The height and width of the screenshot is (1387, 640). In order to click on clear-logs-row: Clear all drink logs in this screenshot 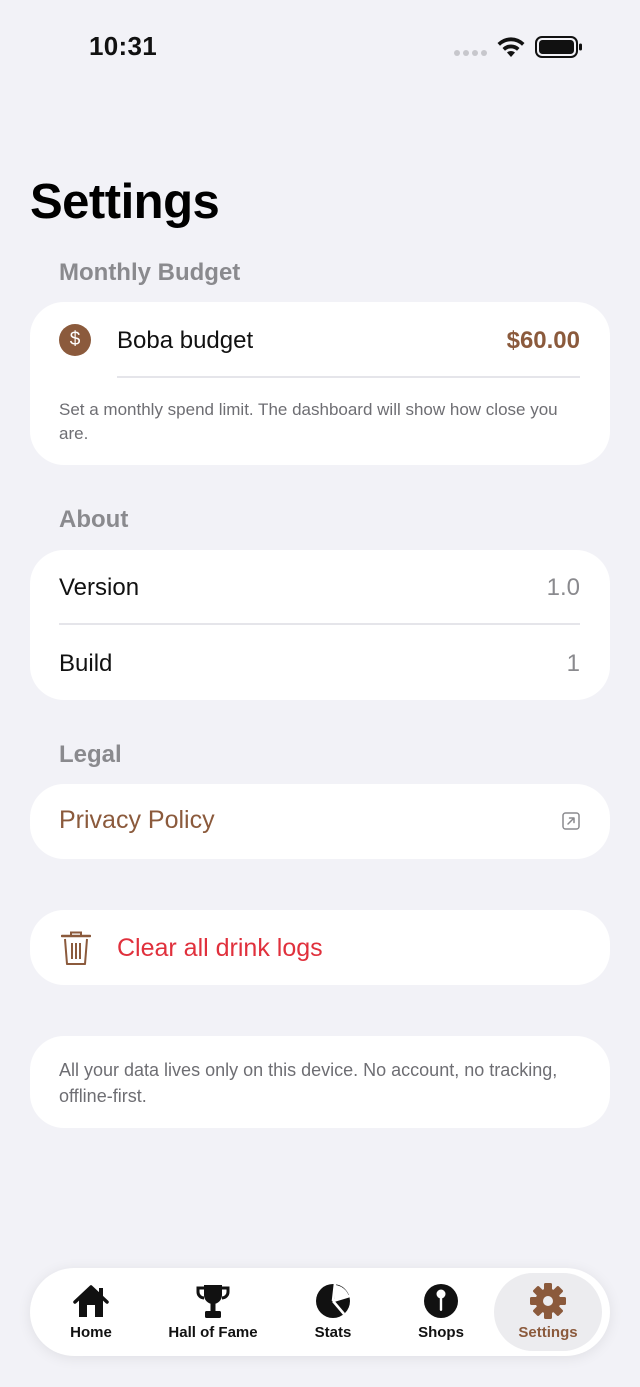, I will do `click(320, 947)`.